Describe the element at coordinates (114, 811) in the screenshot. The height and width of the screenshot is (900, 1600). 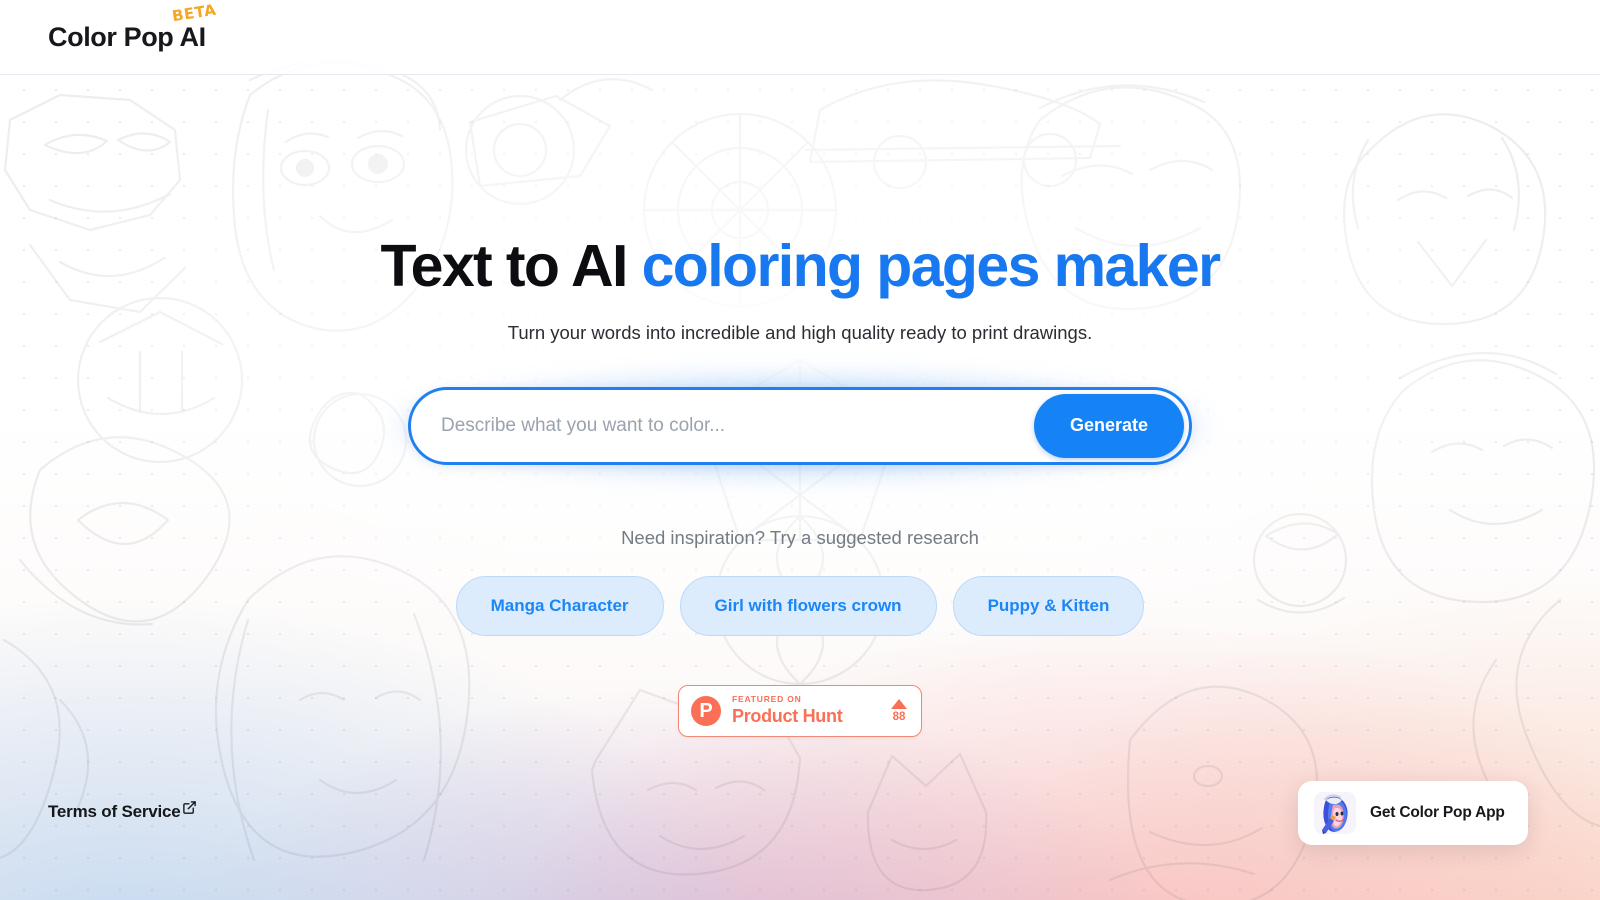
I see `terms-of-service-label: Terms of Service` at that location.